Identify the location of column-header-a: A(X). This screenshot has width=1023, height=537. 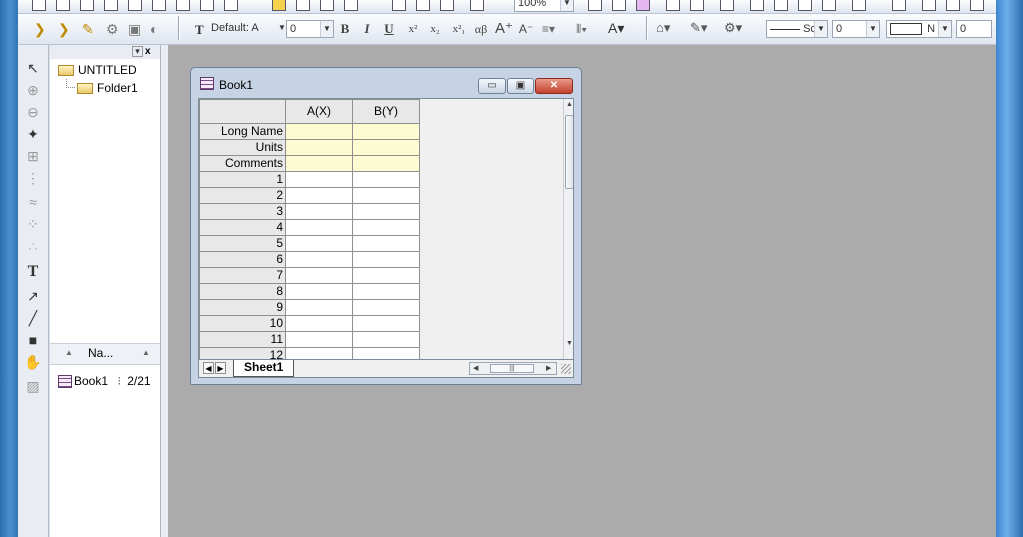
(319, 111).